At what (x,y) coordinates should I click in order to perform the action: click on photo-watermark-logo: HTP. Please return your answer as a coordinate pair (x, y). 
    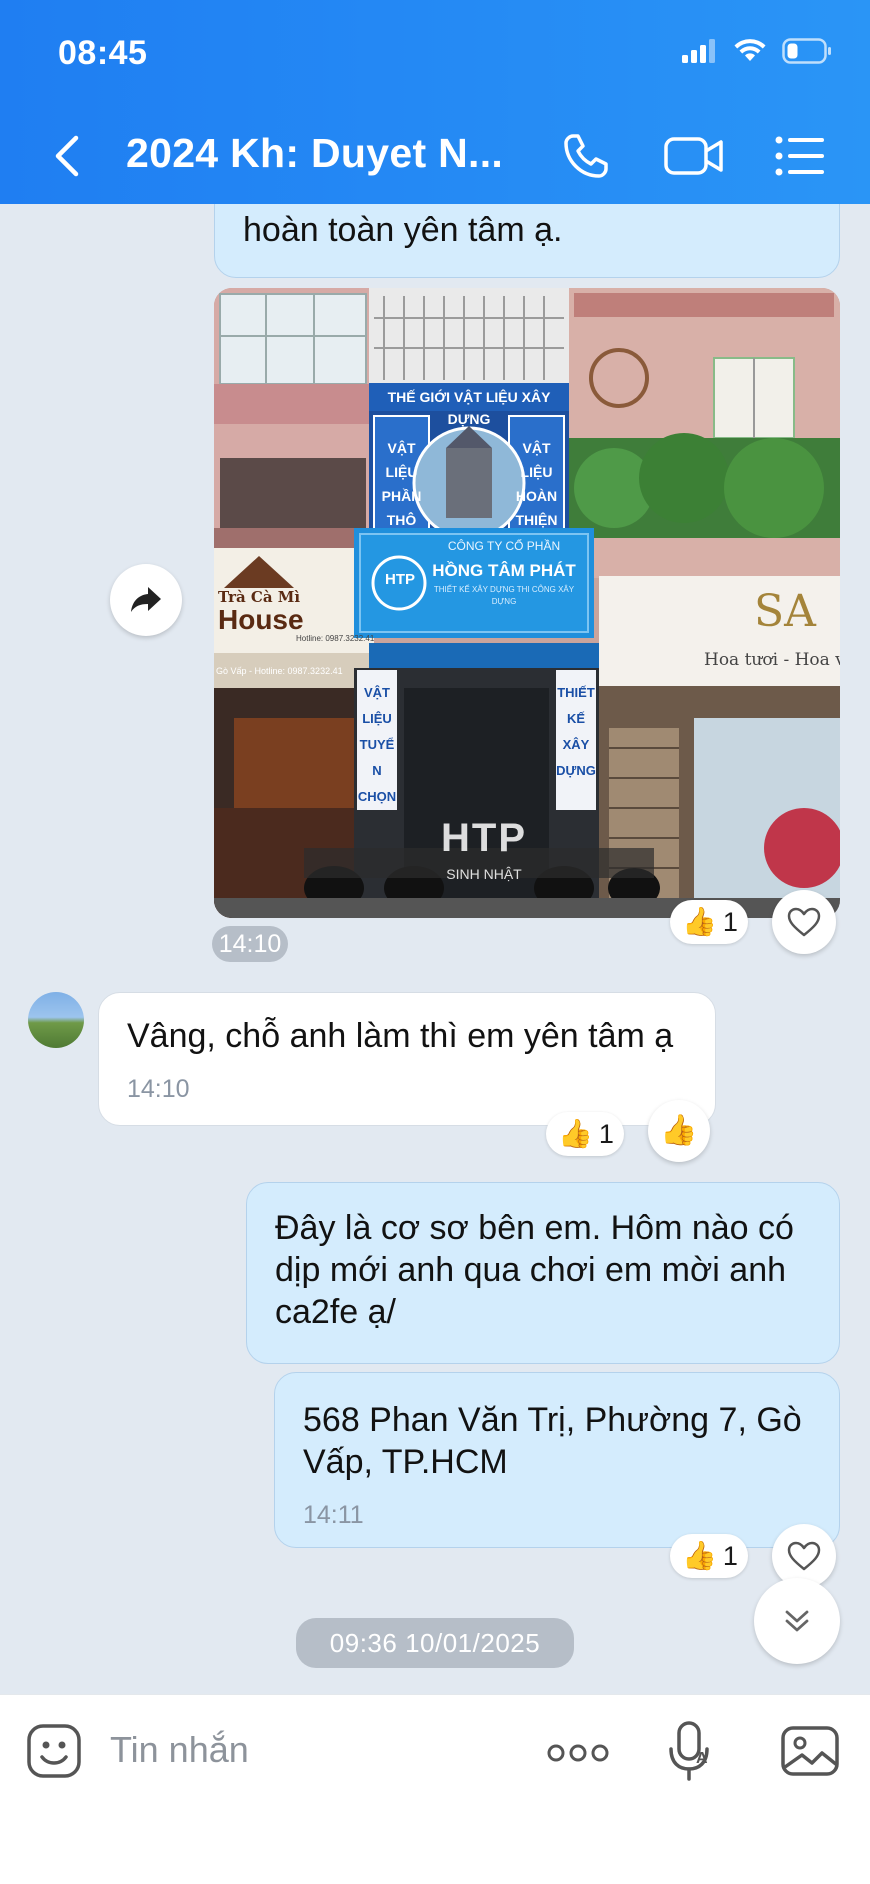
    Looking at the image, I should click on (484, 838).